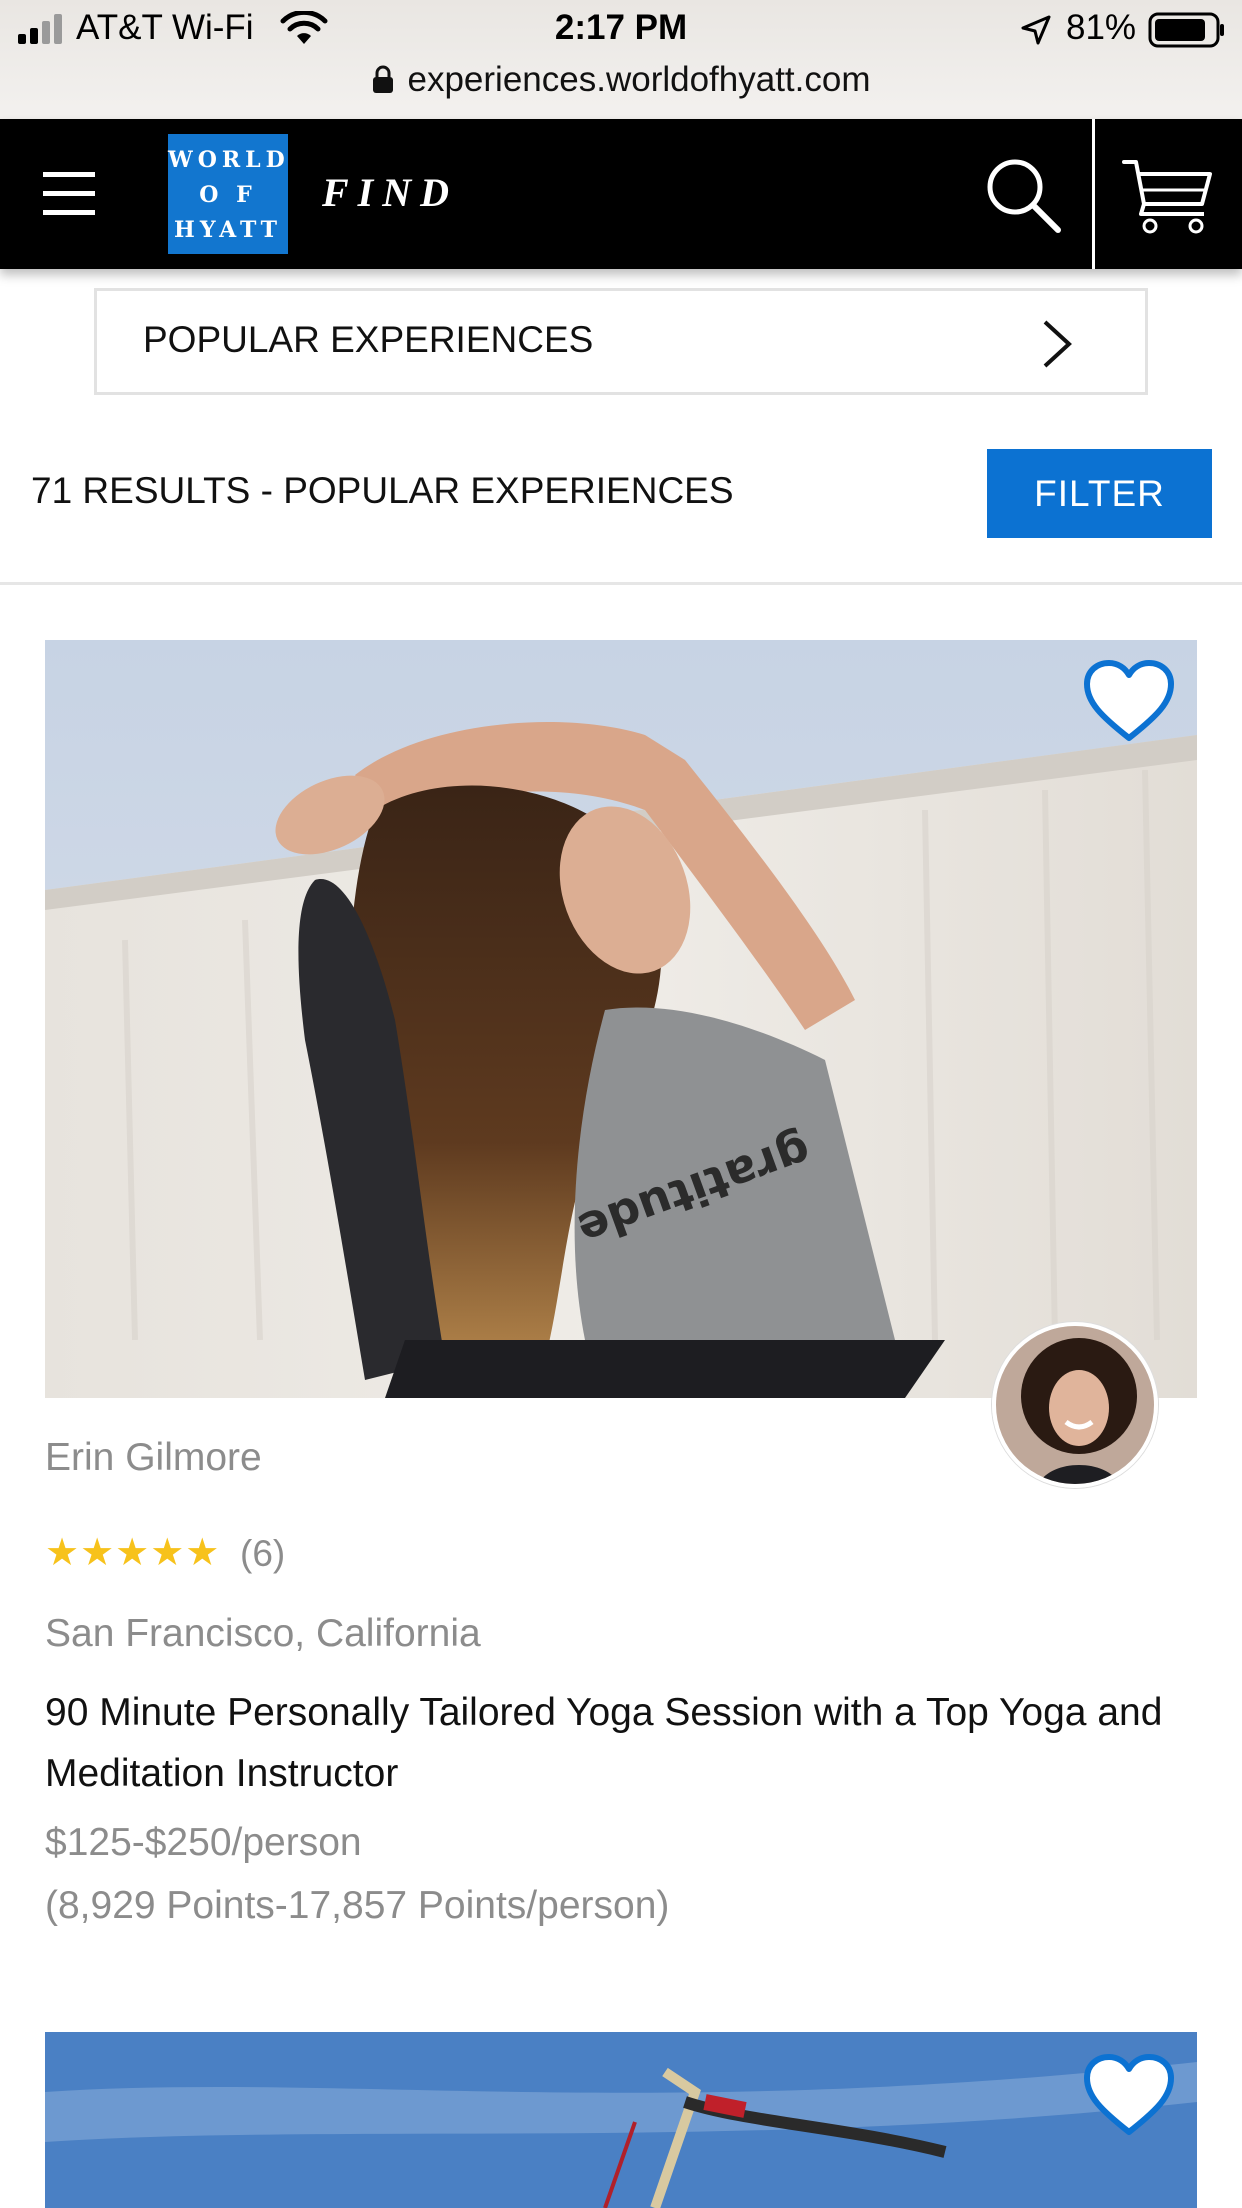 The image size is (1242, 2208). I want to click on cart-icon, so click(1168, 196).